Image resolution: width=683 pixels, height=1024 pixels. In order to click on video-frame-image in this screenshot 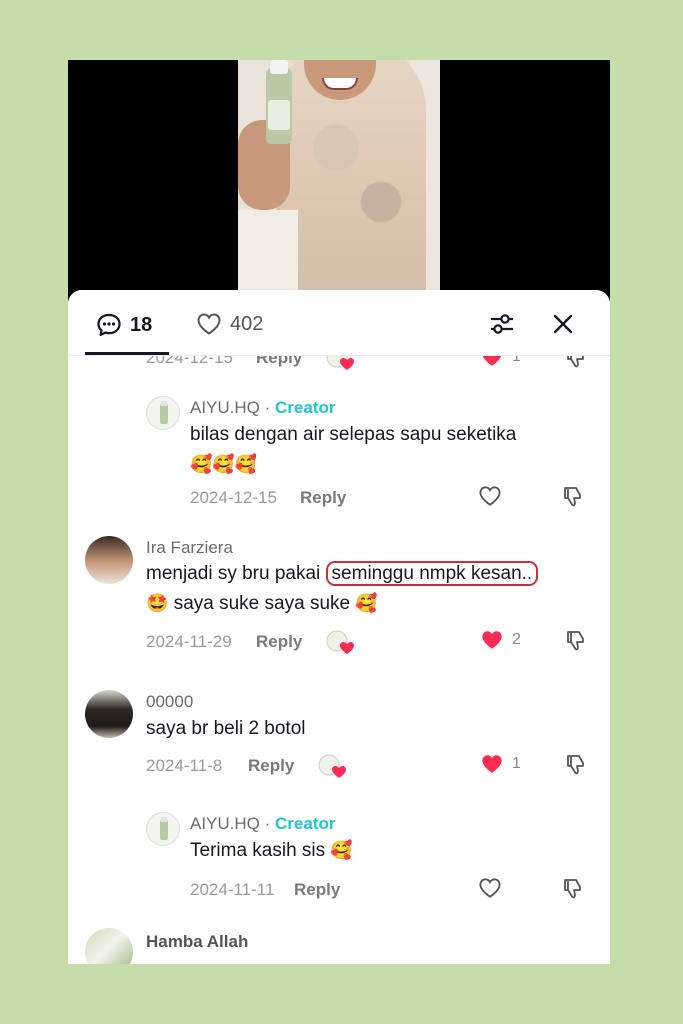, I will do `click(339, 180)`.